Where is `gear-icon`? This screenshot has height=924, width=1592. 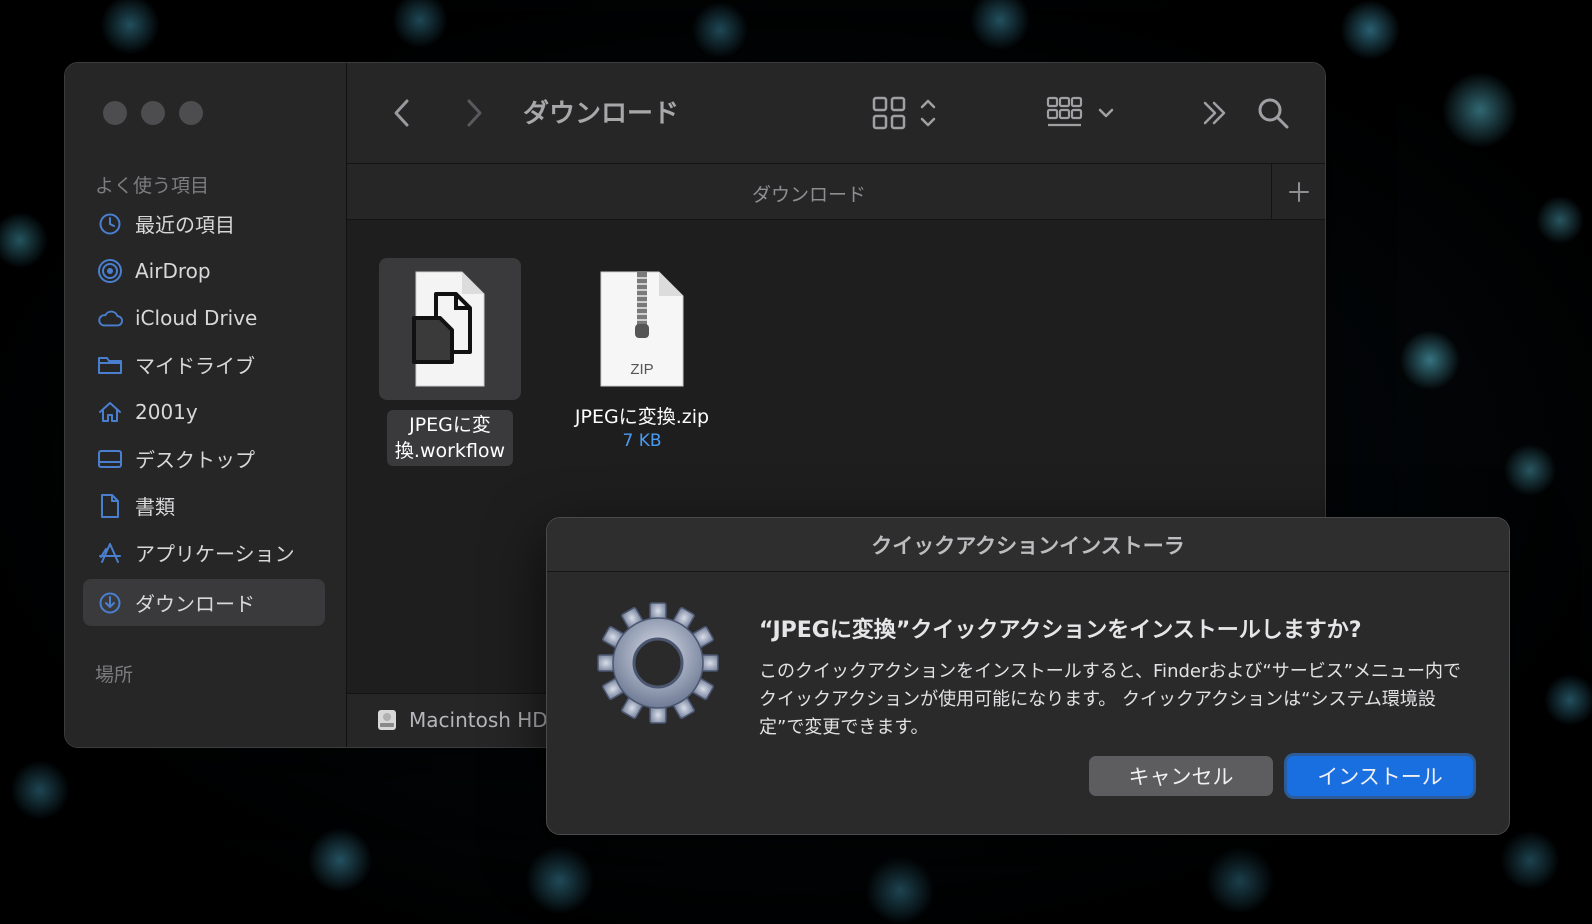 gear-icon is located at coordinates (658, 665).